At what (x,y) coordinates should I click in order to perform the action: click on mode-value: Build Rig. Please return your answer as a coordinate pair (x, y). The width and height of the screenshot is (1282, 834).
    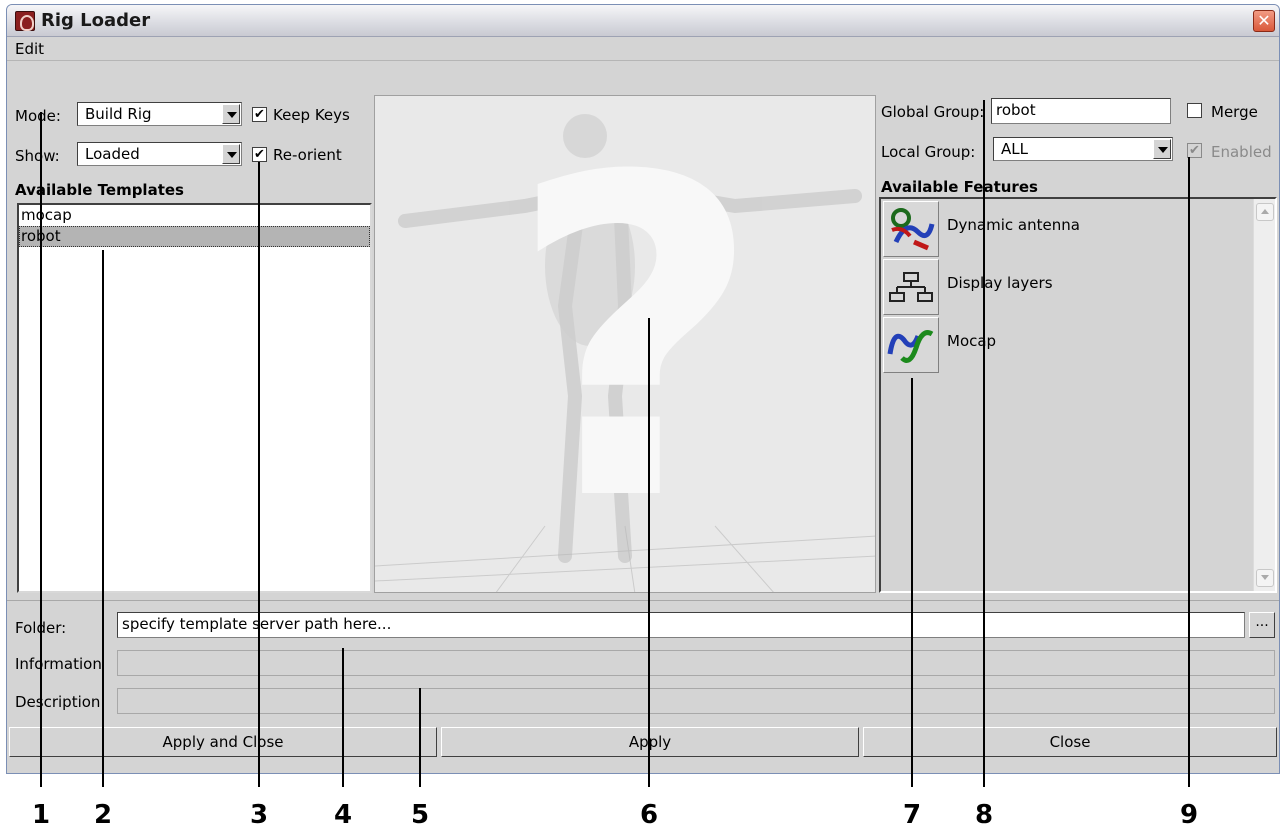
    Looking at the image, I should click on (118, 114).